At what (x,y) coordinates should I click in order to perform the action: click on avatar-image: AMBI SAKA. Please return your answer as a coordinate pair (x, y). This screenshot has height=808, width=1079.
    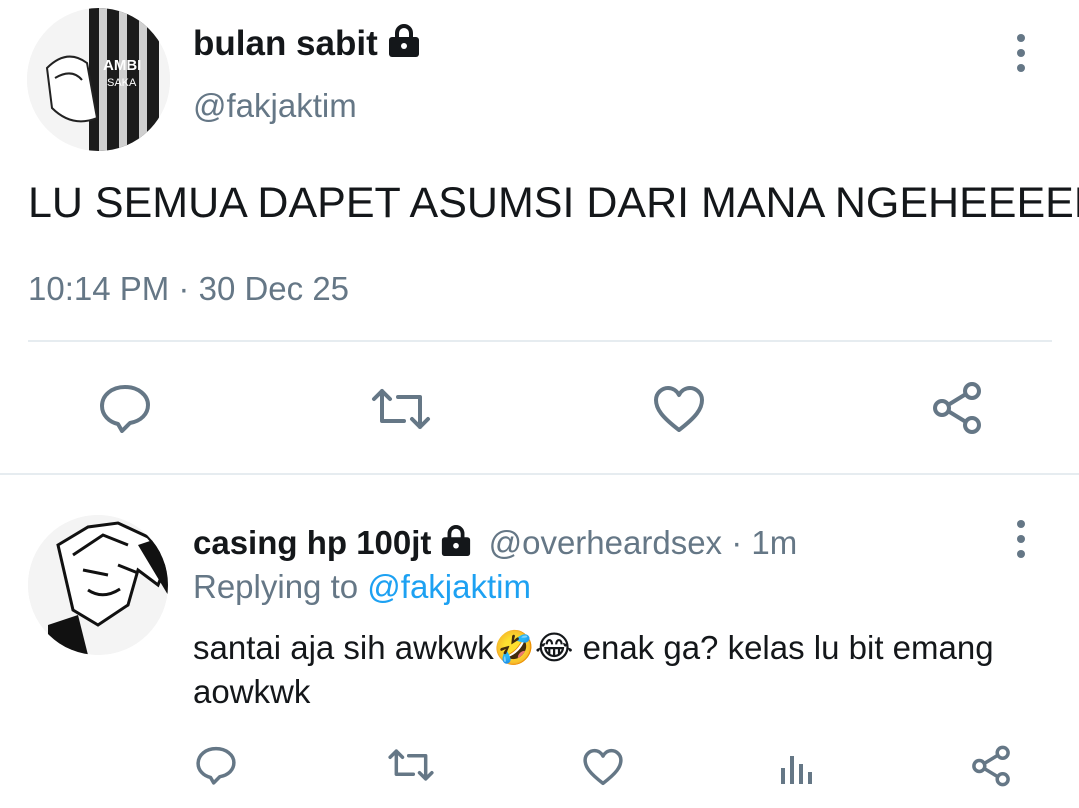
    Looking at the image, I should click on (98, 79).